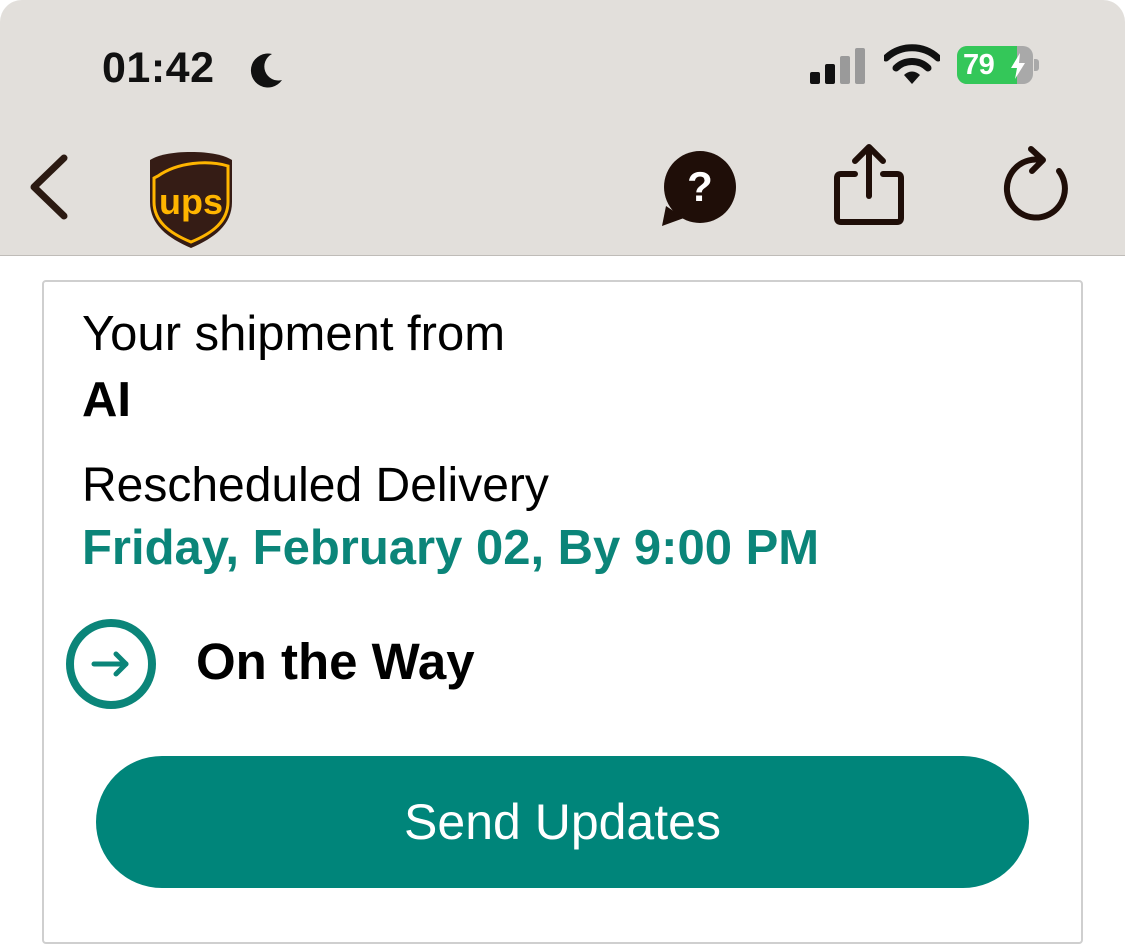 This screenshot has width=1125, height=944. What do you see at coordinates (266, 70) in the screenshot?
I see `moon-icon` at bounding box center [266, 70].